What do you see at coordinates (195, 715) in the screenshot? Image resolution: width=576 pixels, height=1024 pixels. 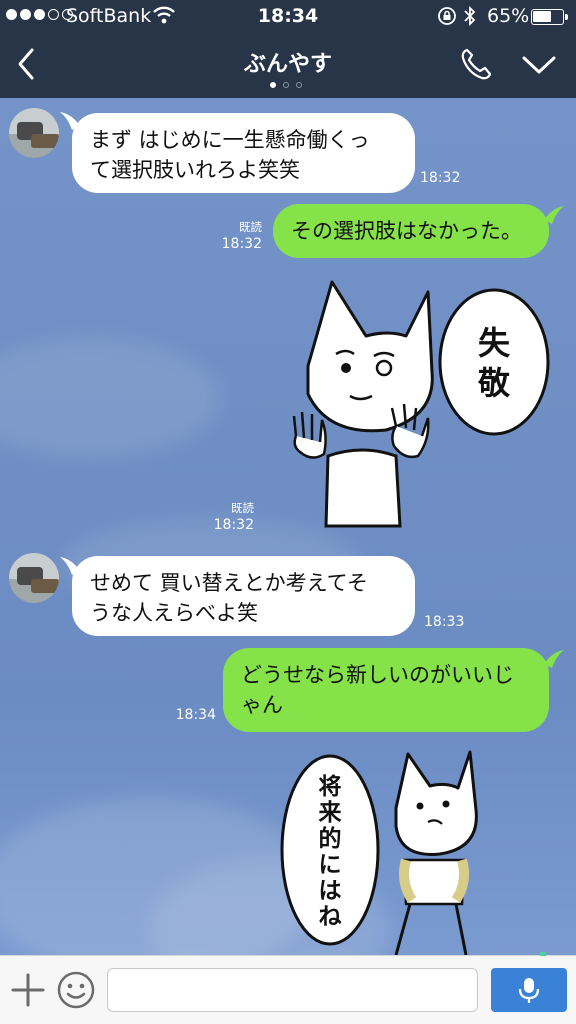 I see `message-time: 18:34` at bounding box center [195, 715].